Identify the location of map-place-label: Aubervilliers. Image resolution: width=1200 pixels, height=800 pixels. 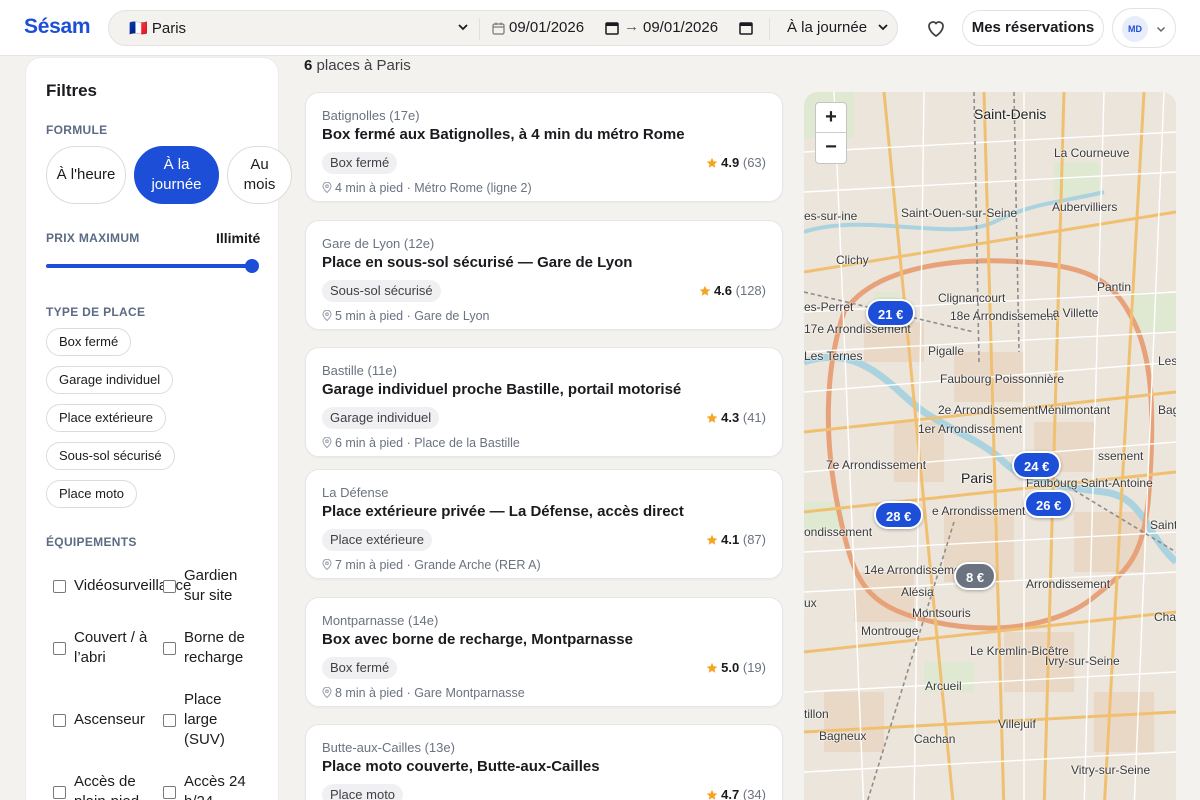
(1085, 207).